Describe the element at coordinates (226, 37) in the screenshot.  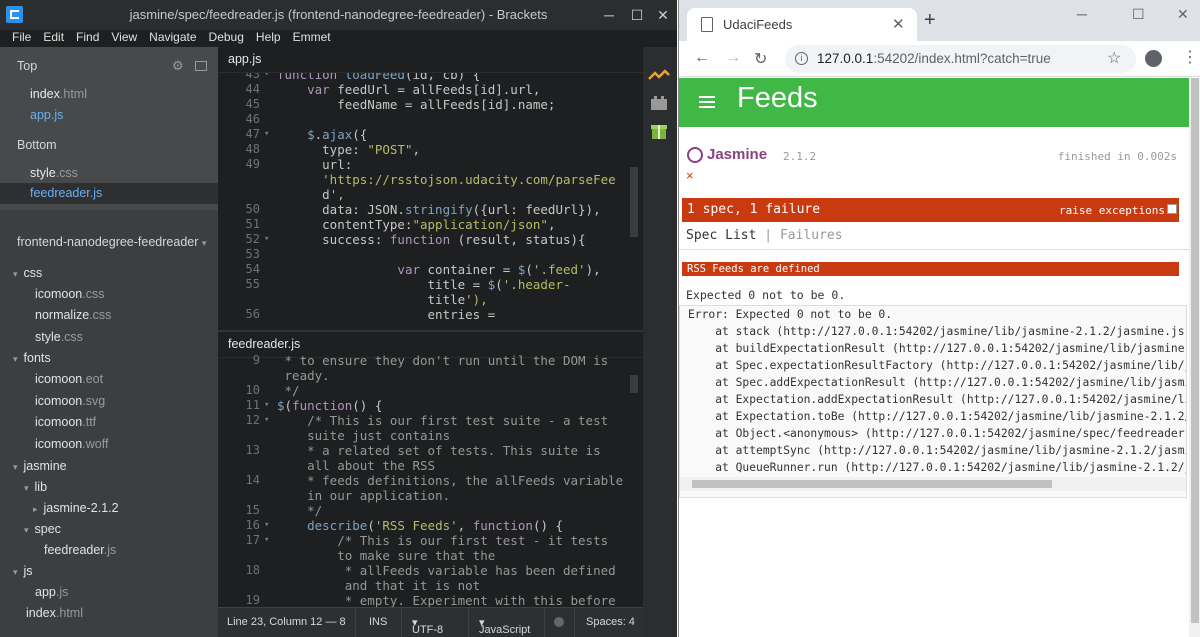
I see `menu-debug: Debug` at that location.